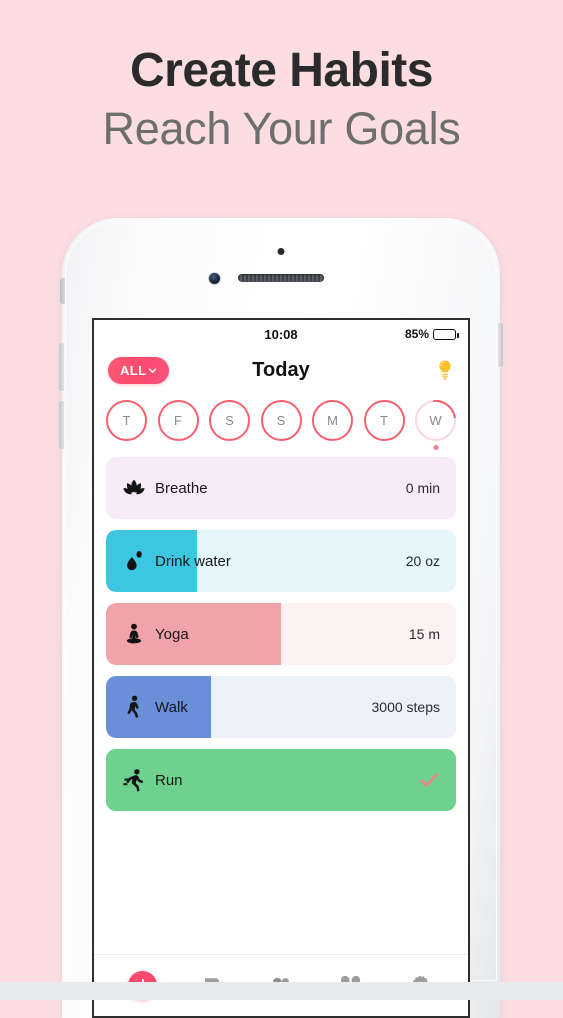 The height and width of the screenshot is (1018, 563). I want to click on habit-row-content: Yoga 15 m, so click(281, 634).